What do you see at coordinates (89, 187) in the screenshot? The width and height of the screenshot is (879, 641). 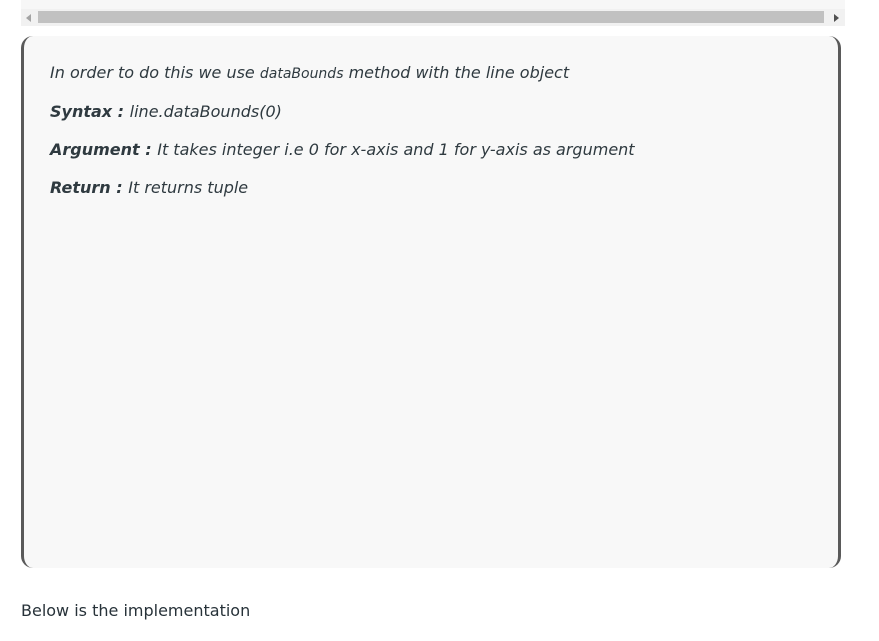 I see `return-label: Return :` at bounding box center [89, 187].